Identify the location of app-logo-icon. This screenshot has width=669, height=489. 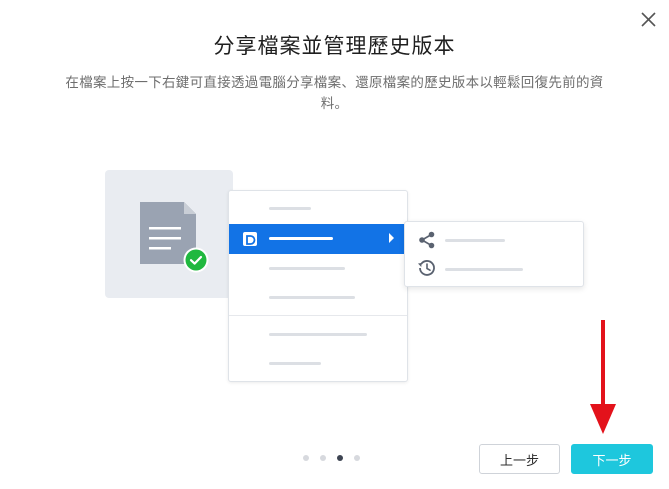
(250, 239).